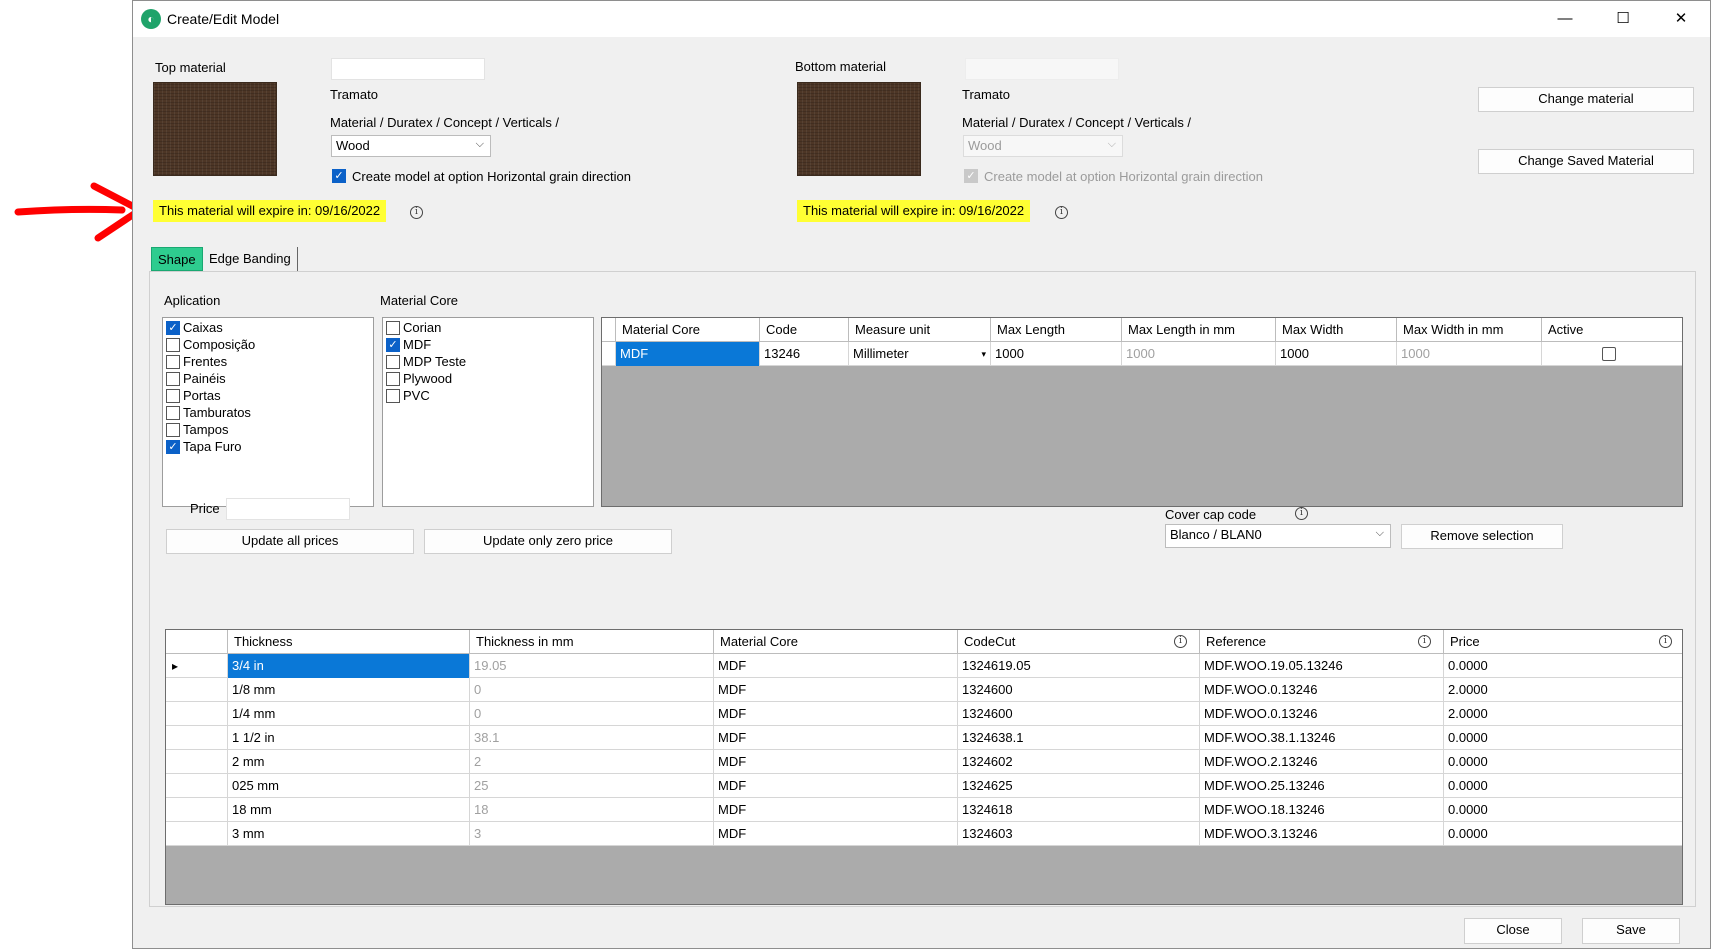  Describe the element at coordinates (173, 447) in the screenshot. I see `application-checkbox-tapa-furo: ✓` at that location.